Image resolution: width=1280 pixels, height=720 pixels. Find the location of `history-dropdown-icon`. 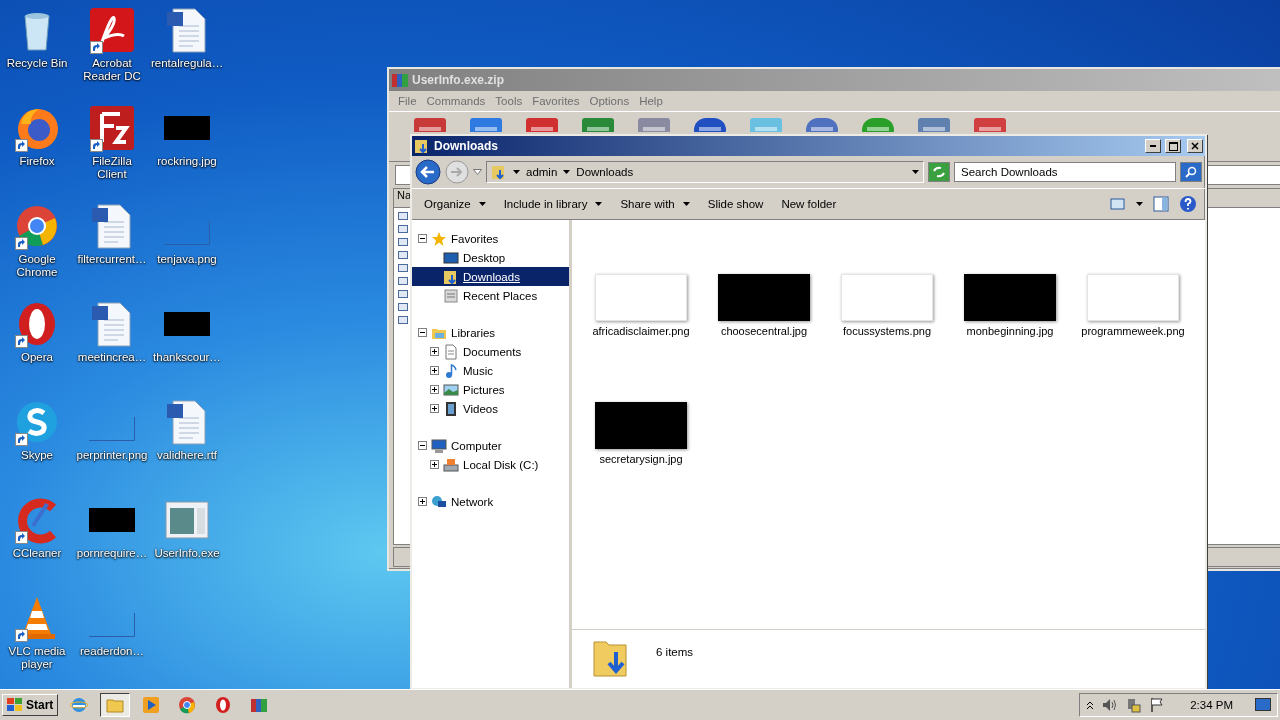

history-dropdown-icon is located at coordinates (477, 172).